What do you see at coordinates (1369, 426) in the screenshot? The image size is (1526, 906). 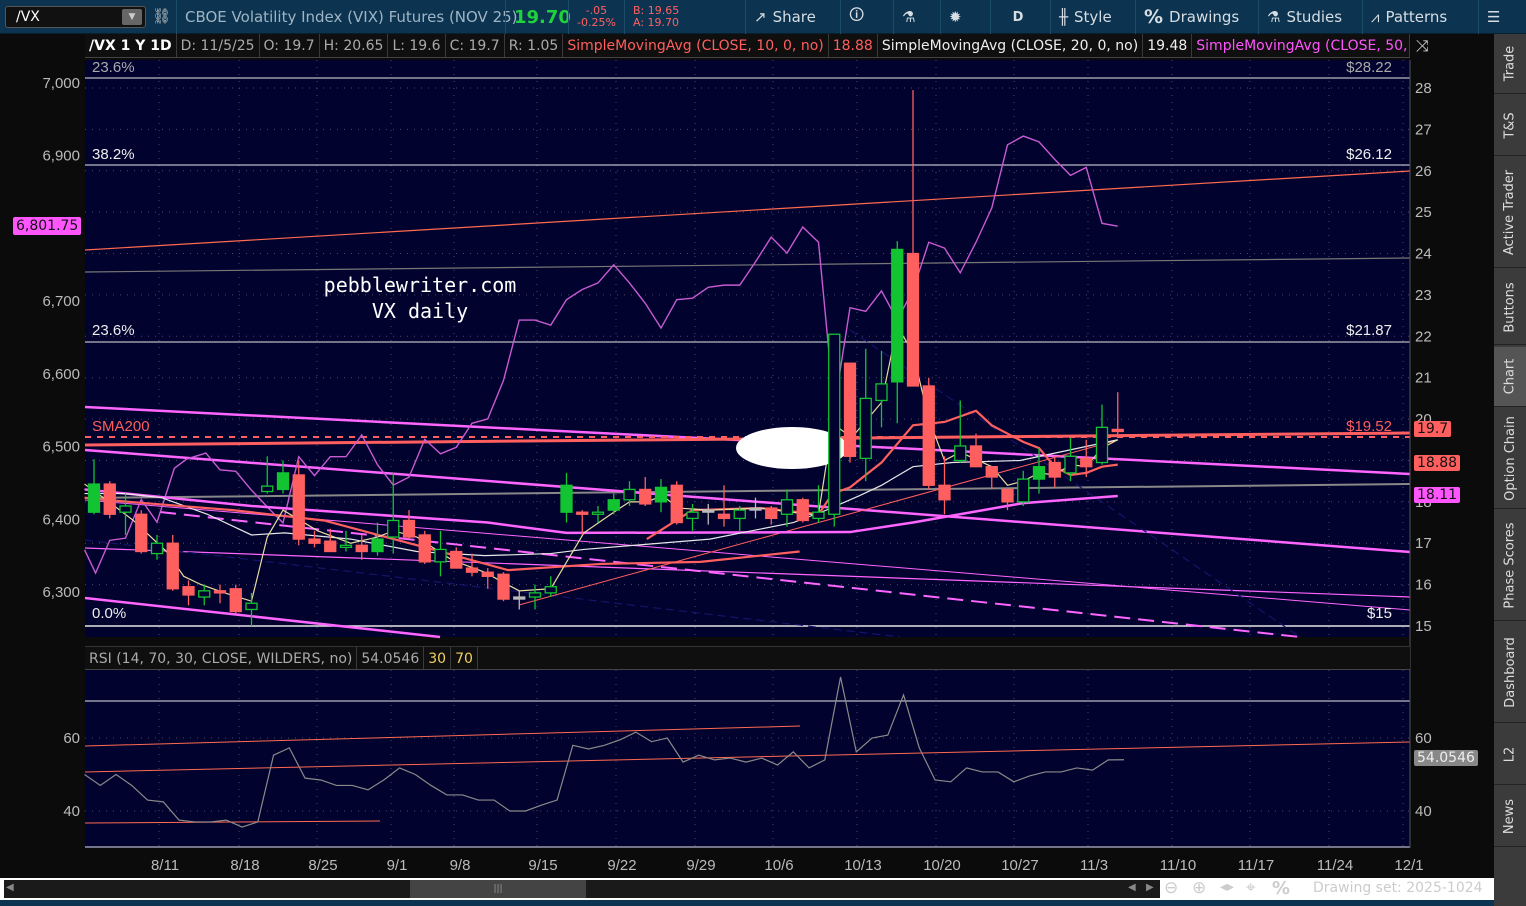 I see `level-label: $19.52` at bounding box center [1369, 426].